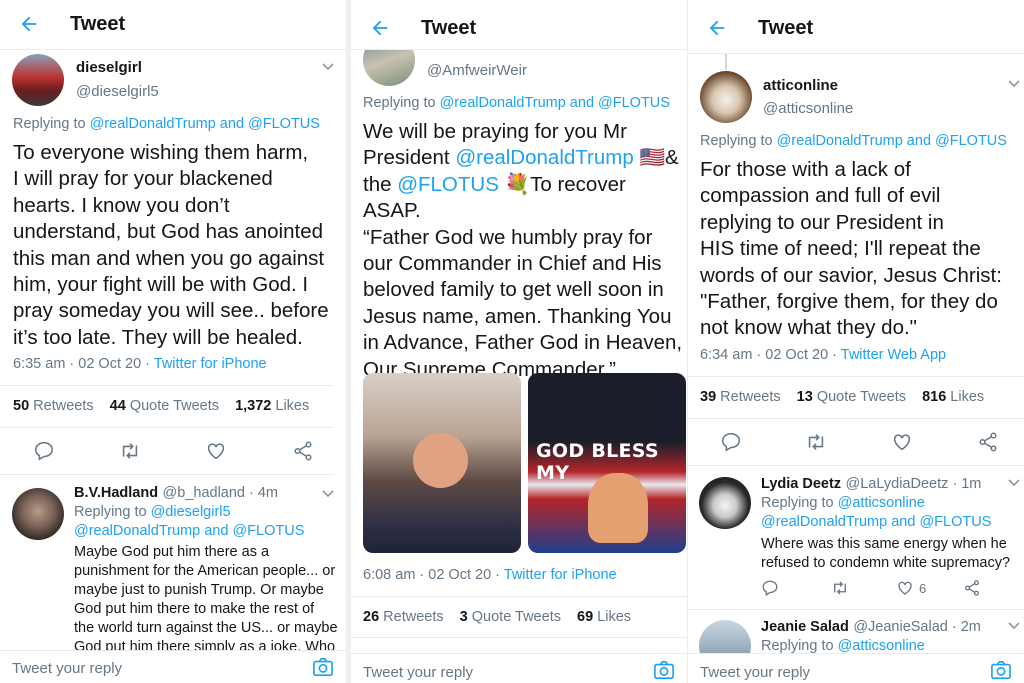 The image size is (1024, 683). Describe the element at coordinates (808, 108) in the screenshot. I see `author-handle: @atticsonline` at that location.